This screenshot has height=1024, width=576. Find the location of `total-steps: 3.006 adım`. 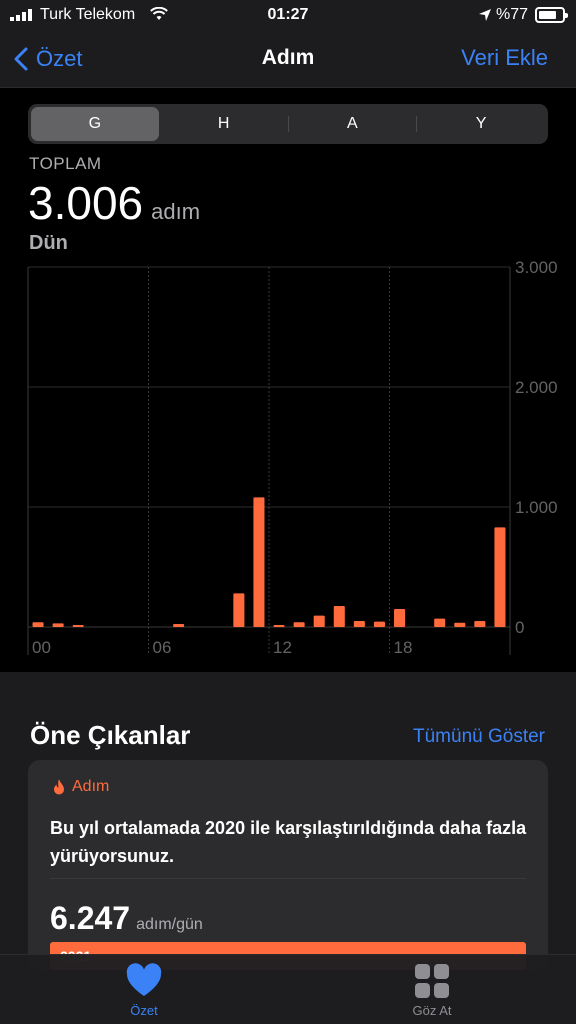

total-steps: 3.006 adım is located at coordinates (114, 203).